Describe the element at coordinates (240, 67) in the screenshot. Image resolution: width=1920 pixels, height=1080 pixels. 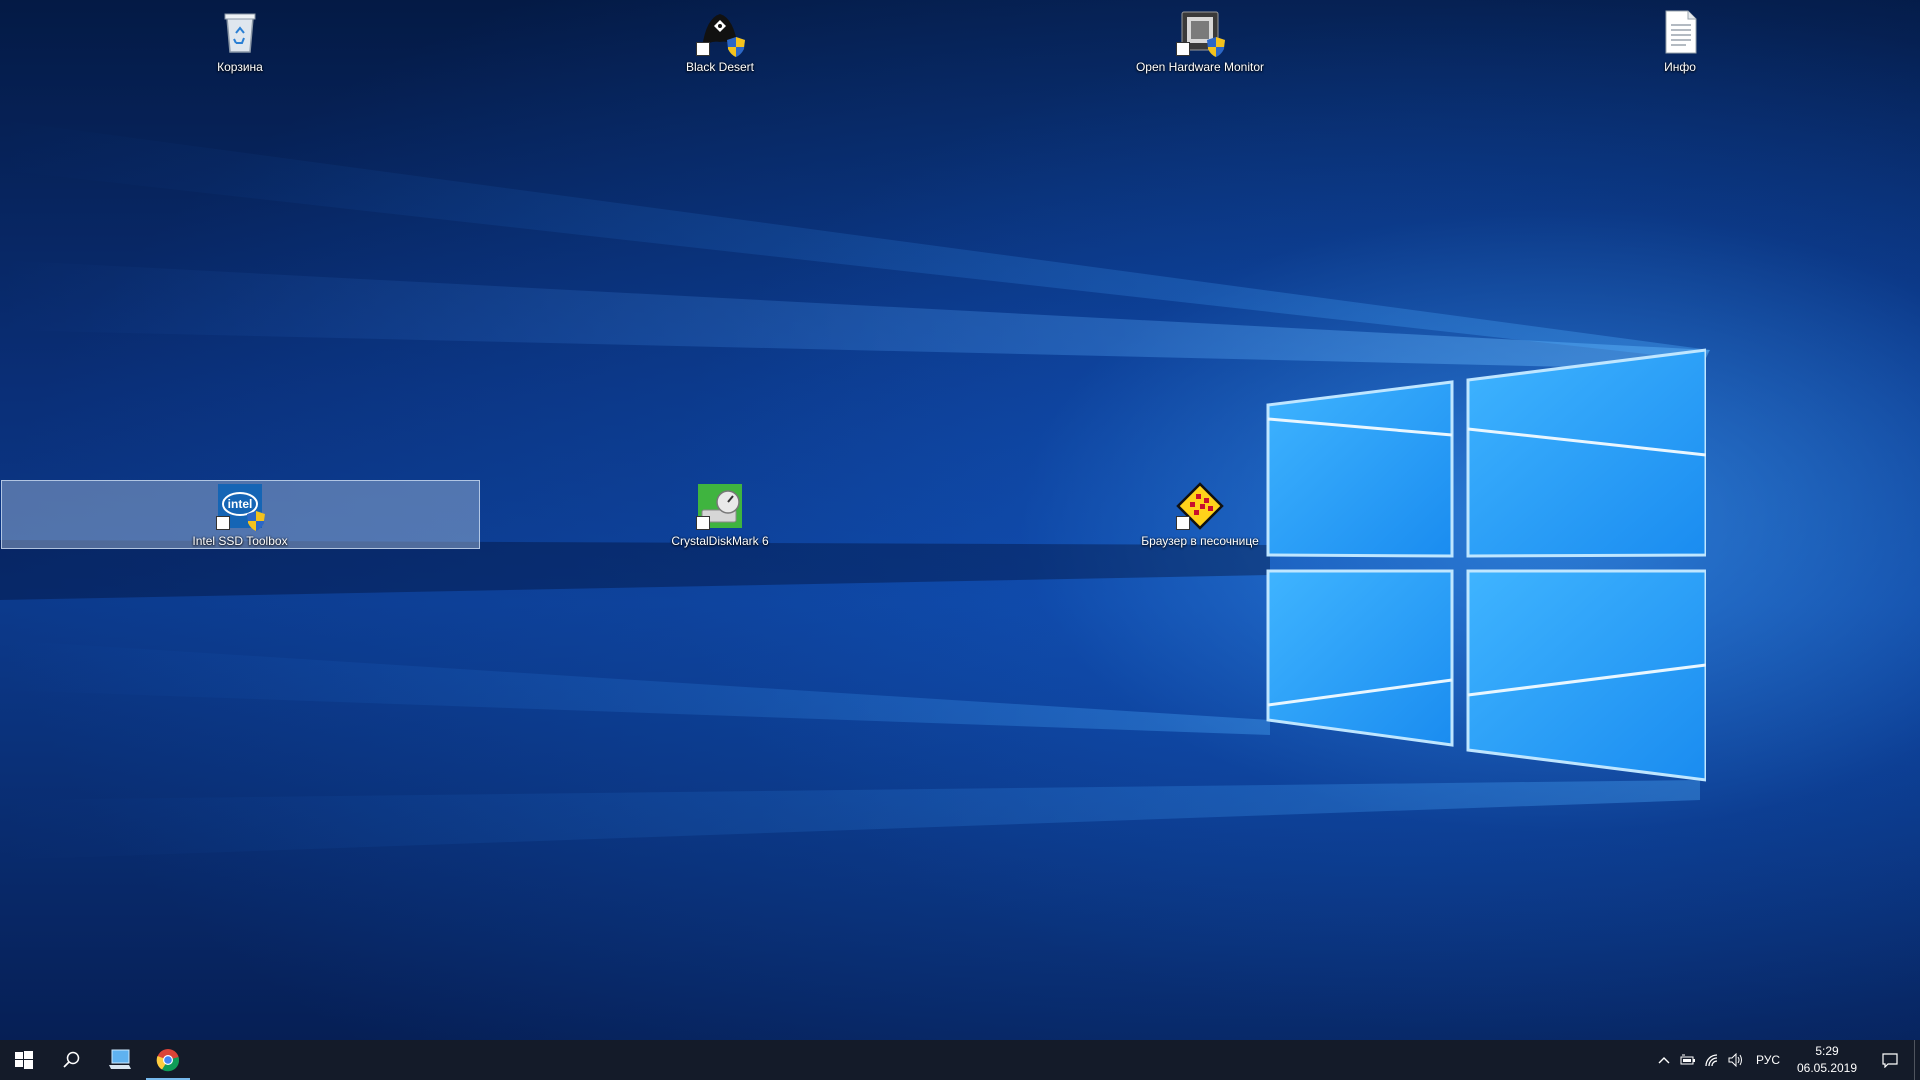
I see `desktop-icon-label: Корзина` at that location.